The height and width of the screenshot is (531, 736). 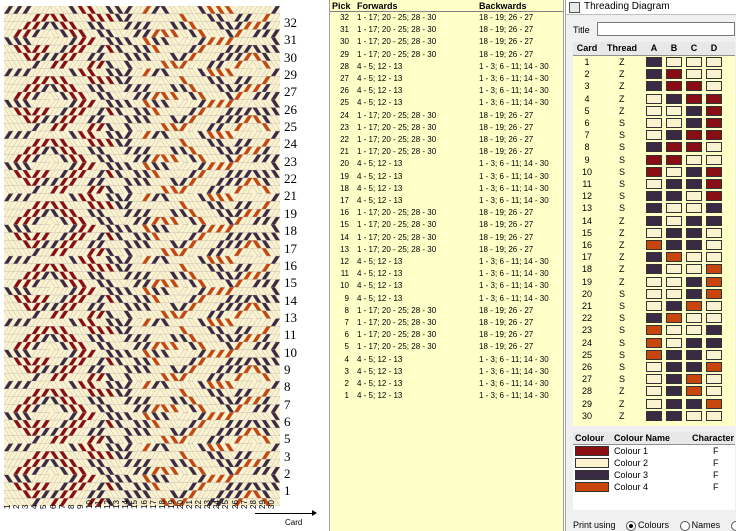 What do you see at coordinates (733, 525) in the screenshot?
I see `radio-c` at bounding box center [733, 525].